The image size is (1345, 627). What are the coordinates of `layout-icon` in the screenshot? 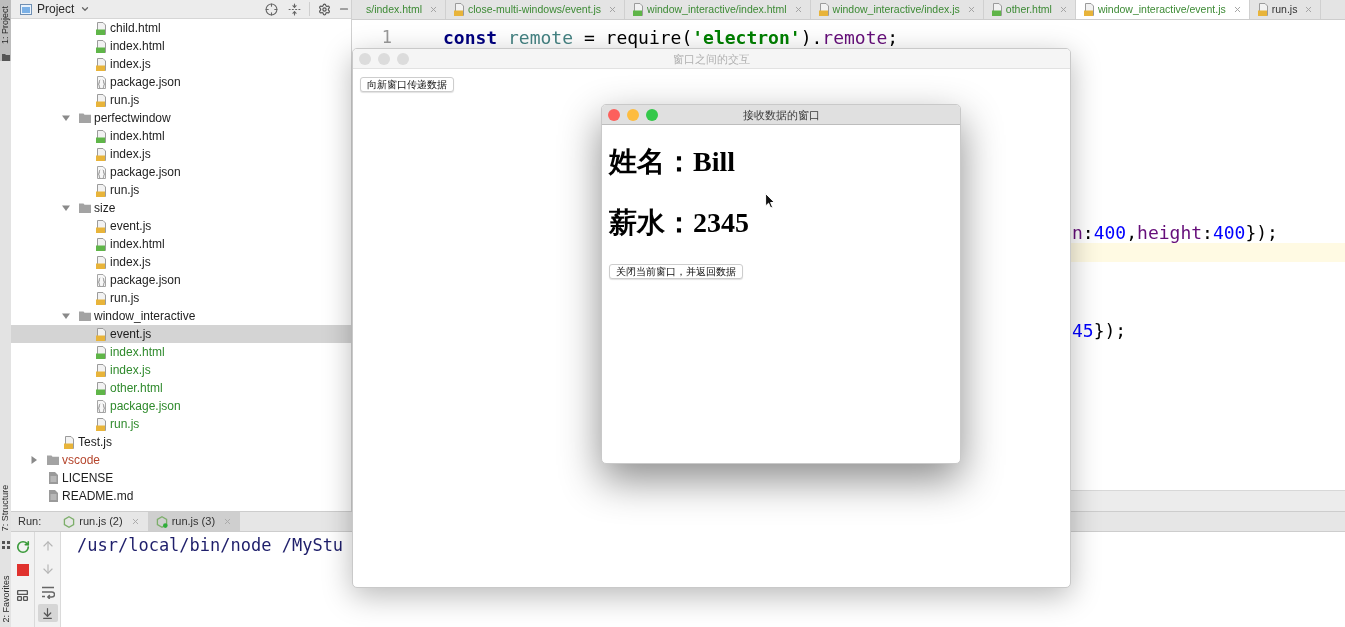 It's located at (22, 595).